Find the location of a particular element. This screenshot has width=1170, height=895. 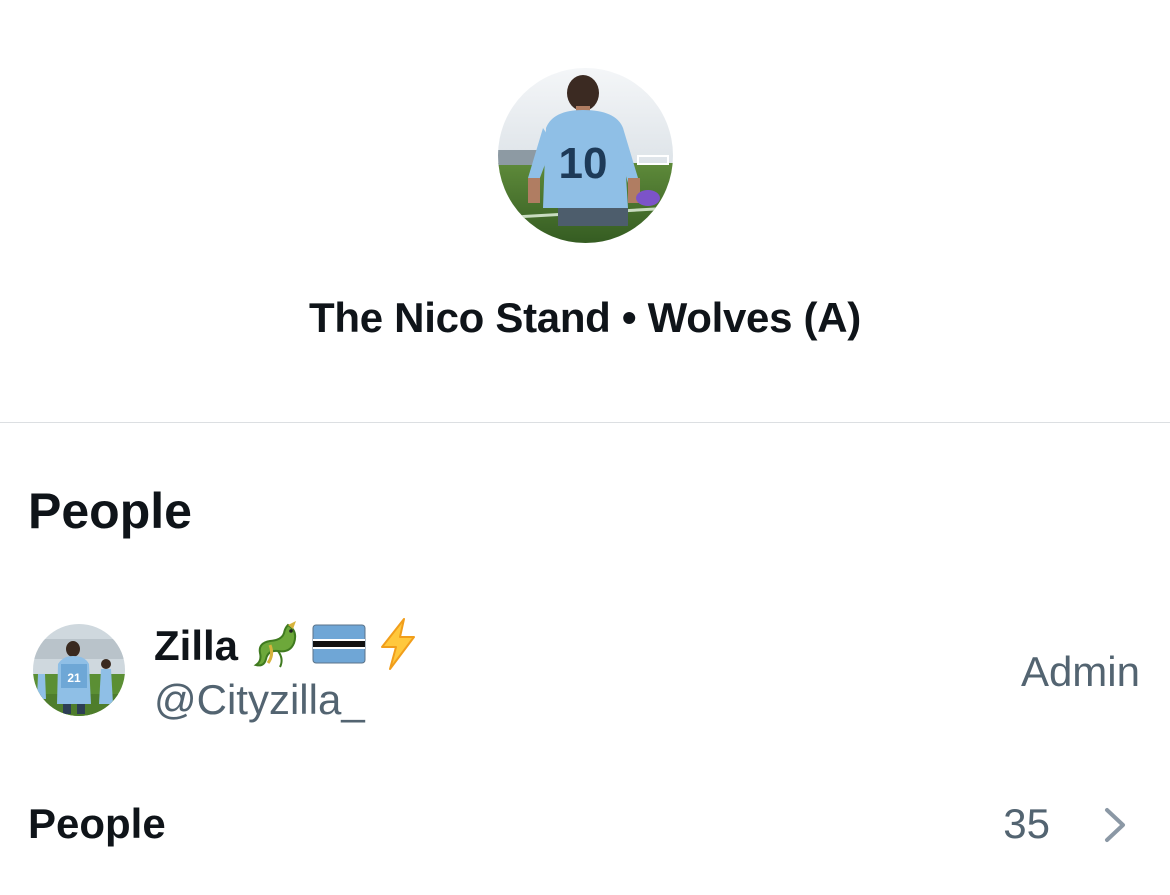

chevron-right-icon is located at coordinates (1115, 825).